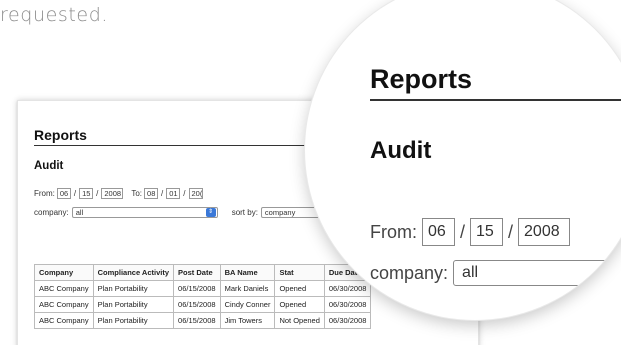 Image resolution: width=621 pixels, height=345 pixels. What do you see at coordinates (247, 304) in the screenshot?
I see `table-cell: Cindy Conner` at bounding box center [247, 304].